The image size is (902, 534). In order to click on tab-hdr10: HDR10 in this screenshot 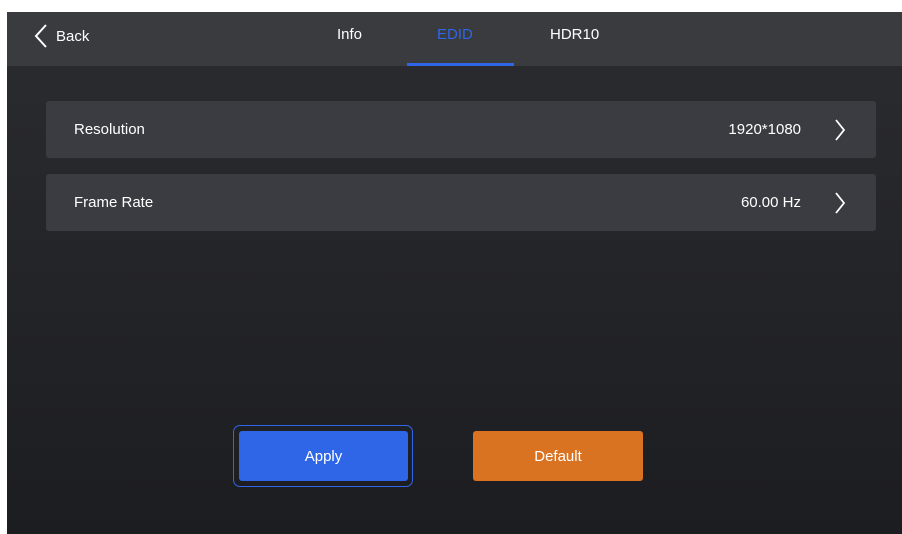, I will do `click(574, 34)`.